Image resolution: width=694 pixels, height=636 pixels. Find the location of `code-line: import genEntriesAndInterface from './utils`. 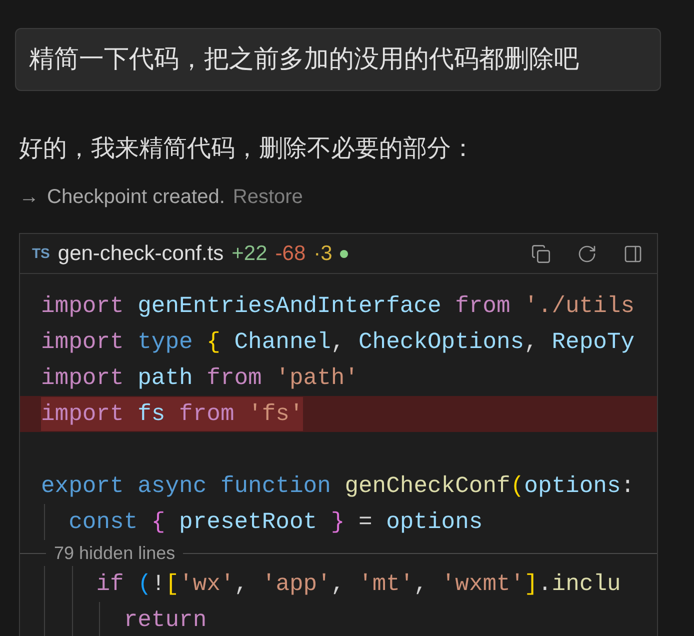

code-line: import genEntriesAndInterface from './utils is located at coordinates (338, 306).